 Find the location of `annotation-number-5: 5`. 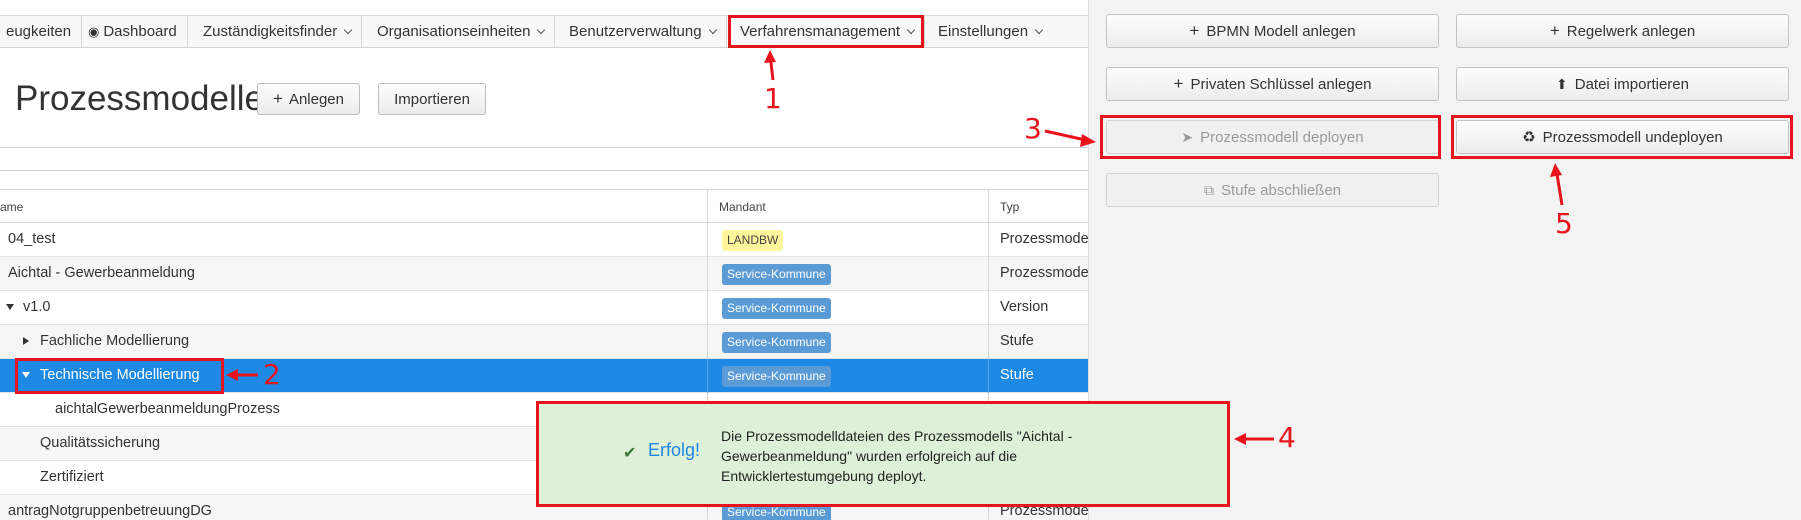

annotation-number-5: 5 is located at coordinates (1564, 223).